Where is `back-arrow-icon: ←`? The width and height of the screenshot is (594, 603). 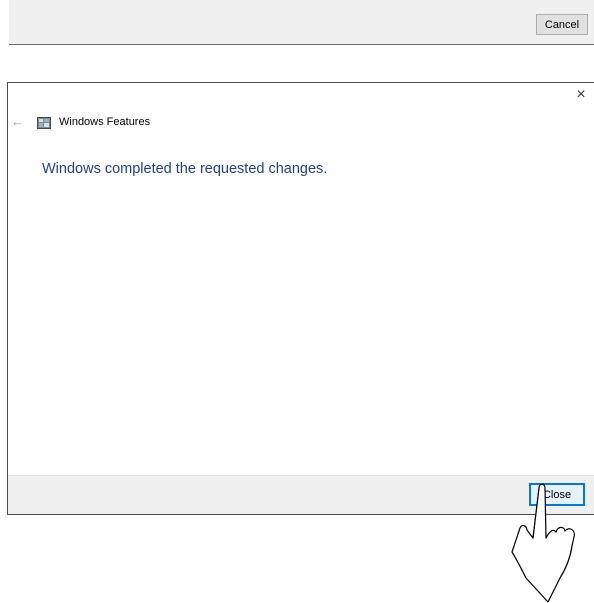
back-arrow-icon: ← is located at coordinates (17, 121).